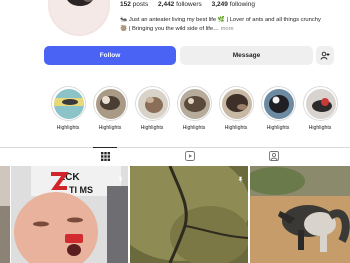  I want to click on tabs-divider, so click(175, 147).